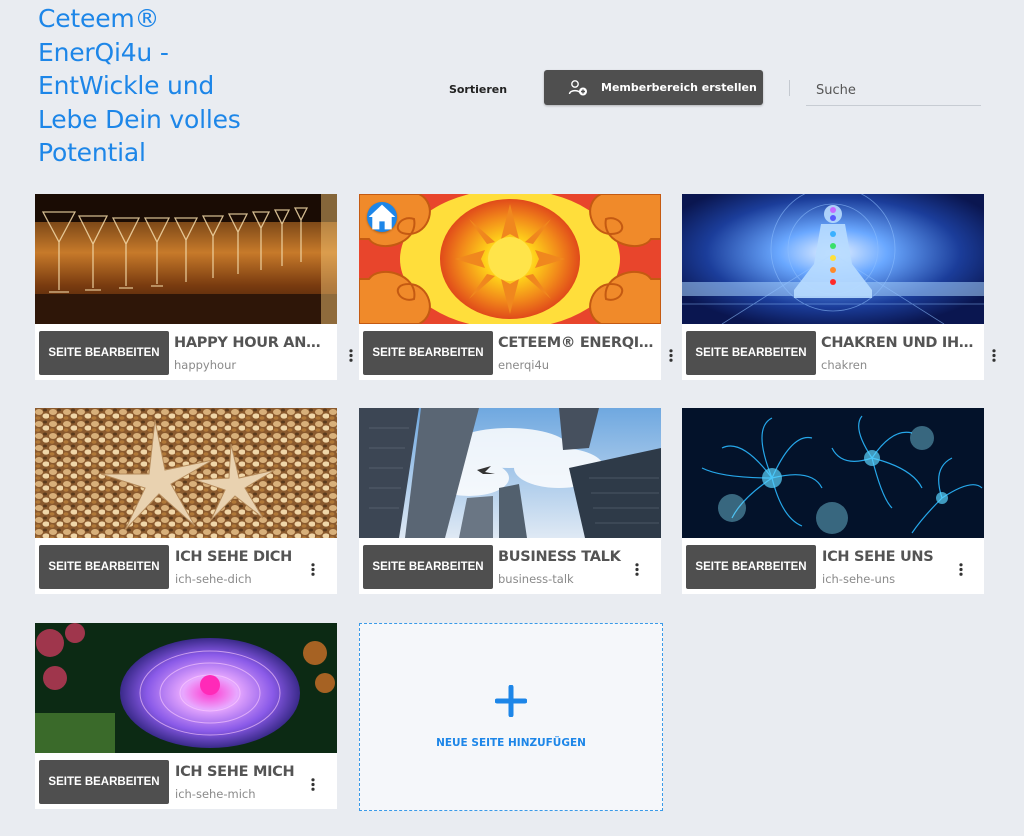  I want to click on page-slug: enerqi4u, so click(524, 365).